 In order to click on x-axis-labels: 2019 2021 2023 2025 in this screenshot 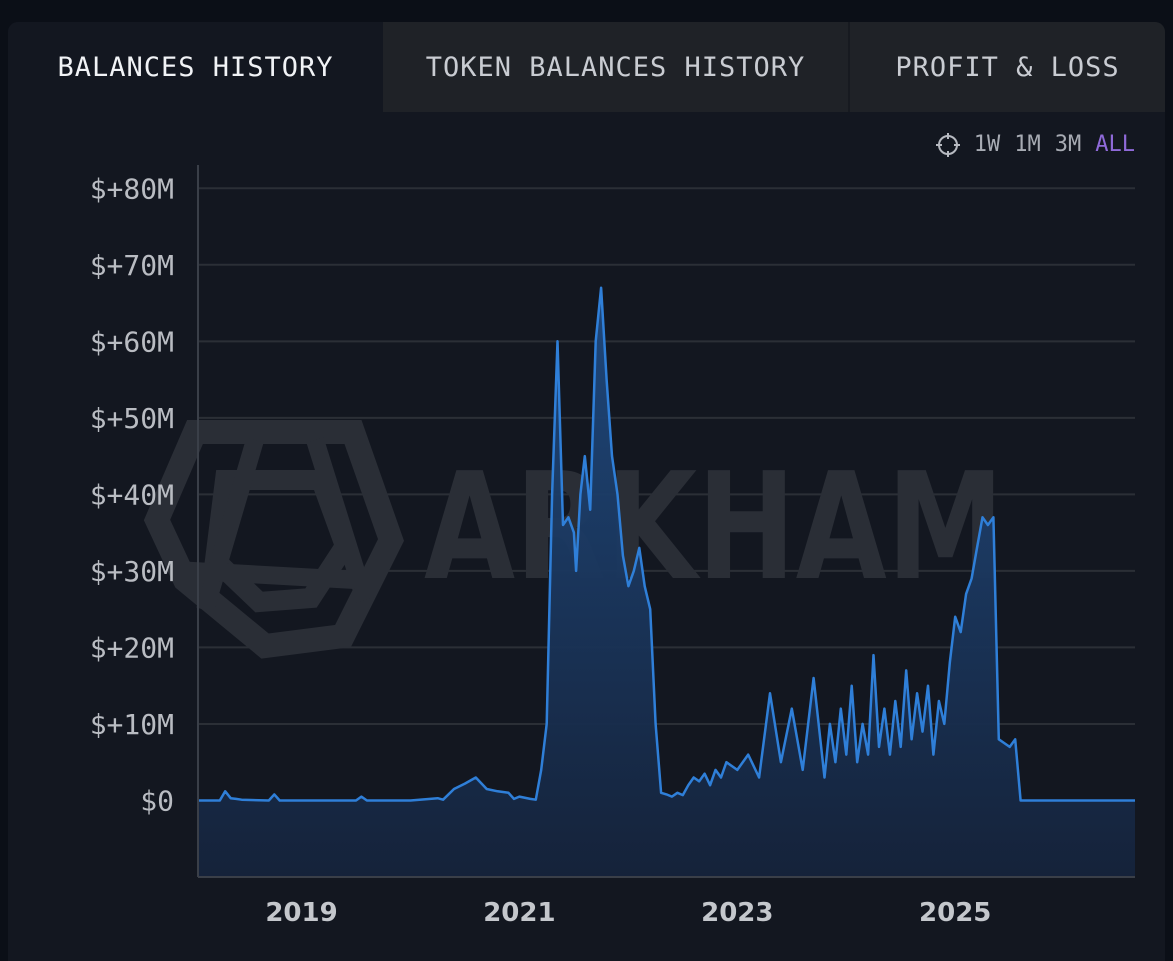, I will do `click(628, 913)`.